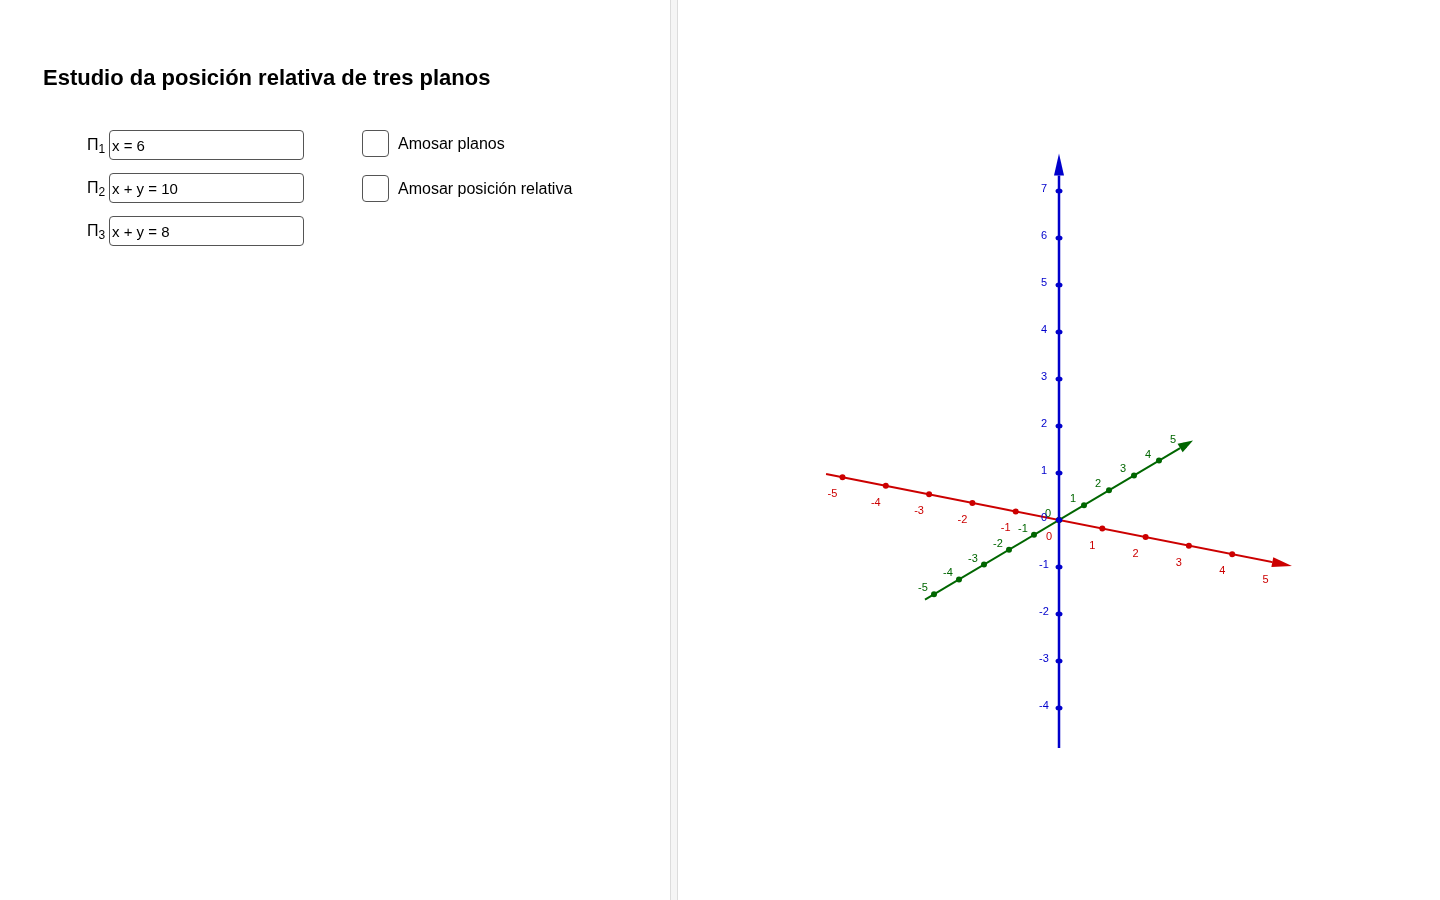 This screenshot has height=900, width=1440. I want to click on axis-tick-label: 7, so click(1044, 188).